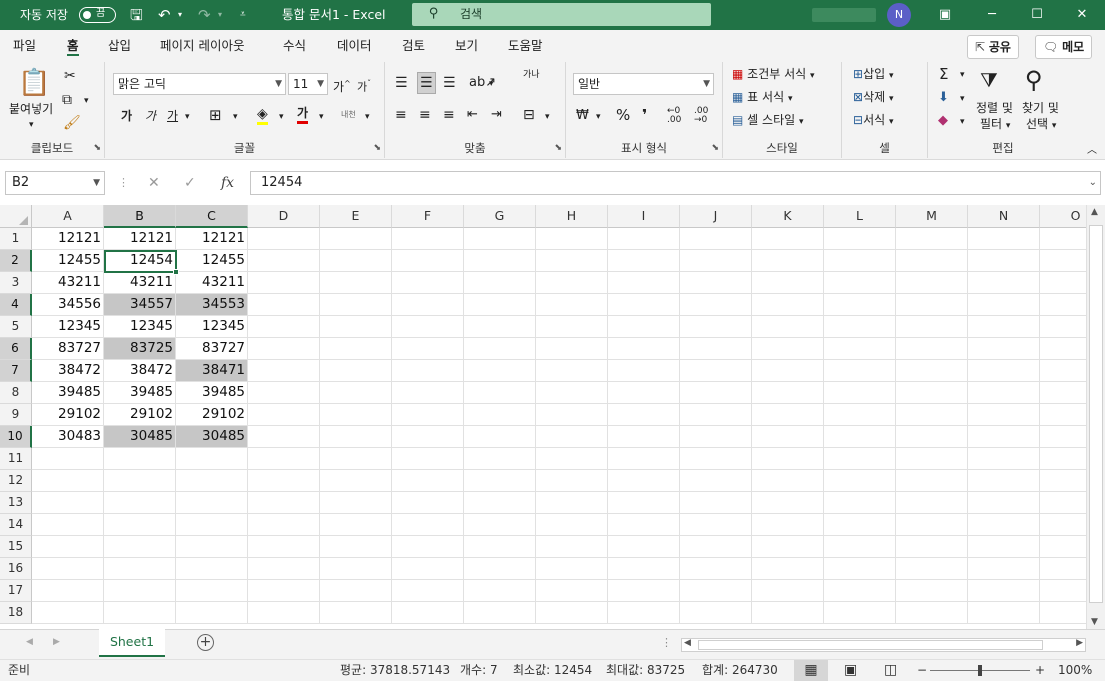  I want to click on cell-c16, so click(212, 569).